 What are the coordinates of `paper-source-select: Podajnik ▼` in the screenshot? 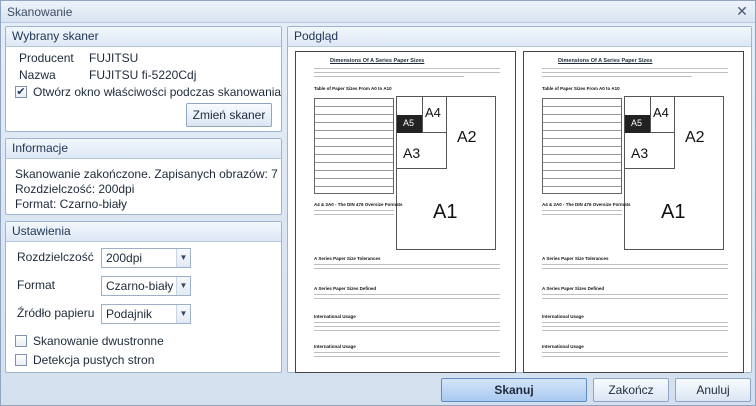 It's located at (146, 314).